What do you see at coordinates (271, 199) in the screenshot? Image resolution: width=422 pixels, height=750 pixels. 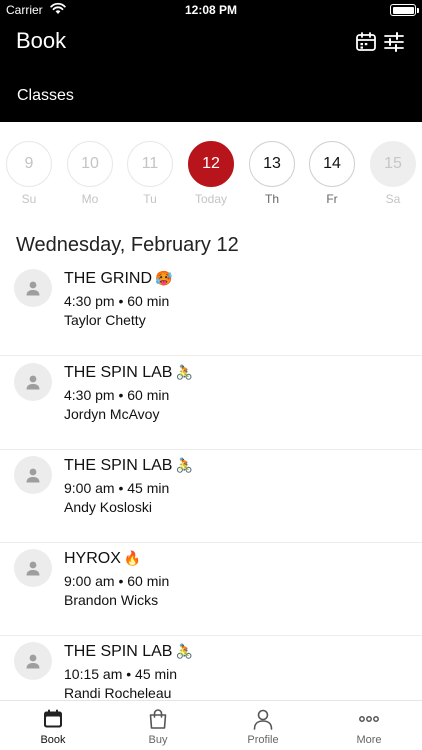 I see `day-label: Th` at bounding box center [271, 199].